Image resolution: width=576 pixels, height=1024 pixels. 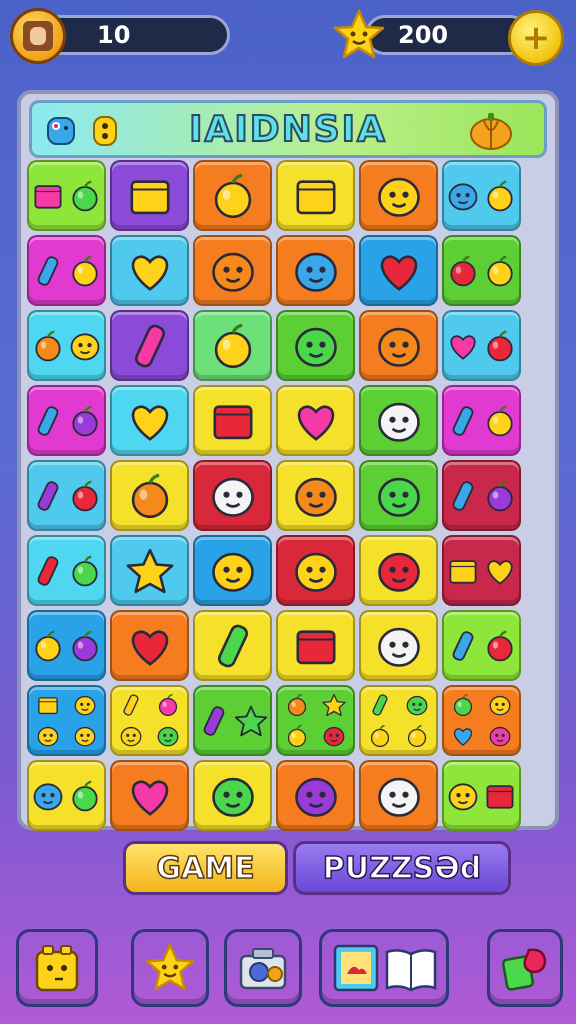 What do you see at coordinates (66, 570) in the screenshot?
I see `tile-r6-c1` at bounding box center [66, 570].